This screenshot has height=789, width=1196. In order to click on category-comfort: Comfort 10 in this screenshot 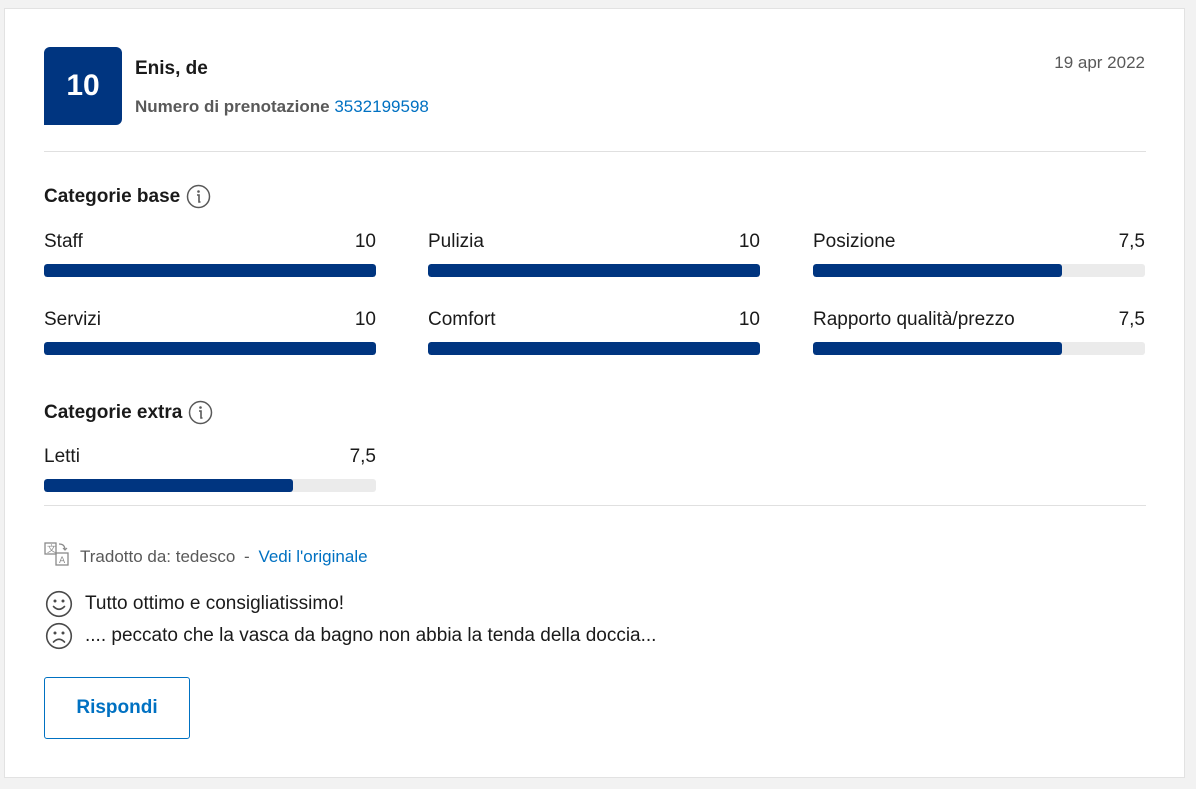, I will do `click(594, 331)`.